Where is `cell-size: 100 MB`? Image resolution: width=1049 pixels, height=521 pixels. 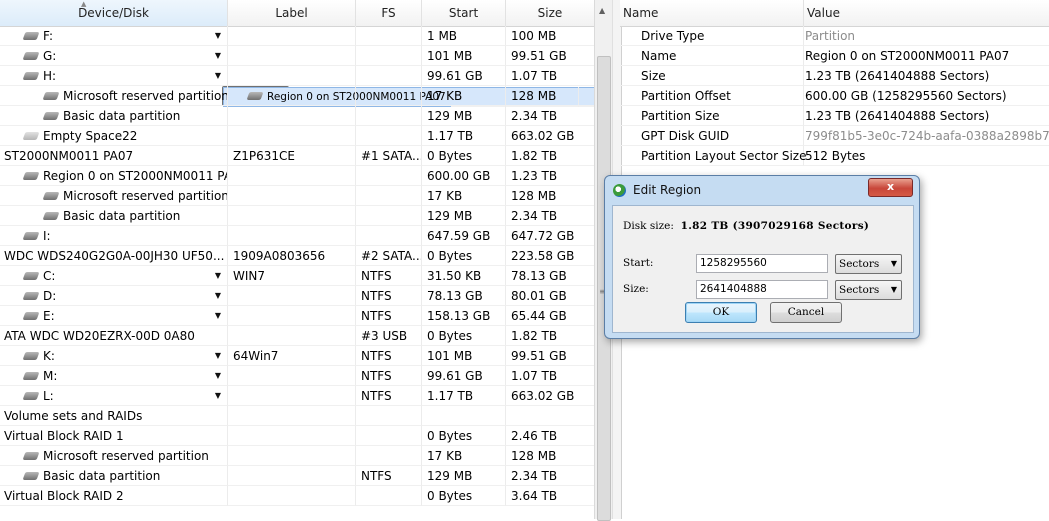
cell-size: 100 MB is located at coordinates (550, 36).